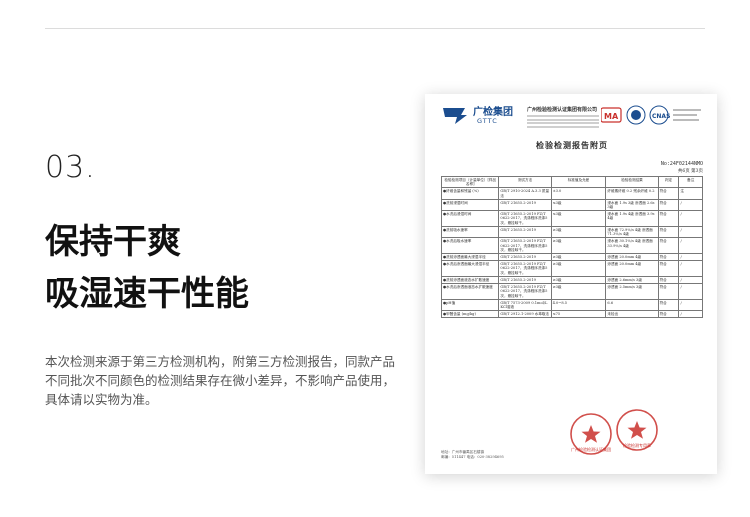 The width and height of the screenshot is (750, 517). What do you see at coordinates (632, 193) in the screenshot?
I see `cell-result: 纤维素纤维 0.2 残余纤维 0.2` at bounding box center [632, 193].